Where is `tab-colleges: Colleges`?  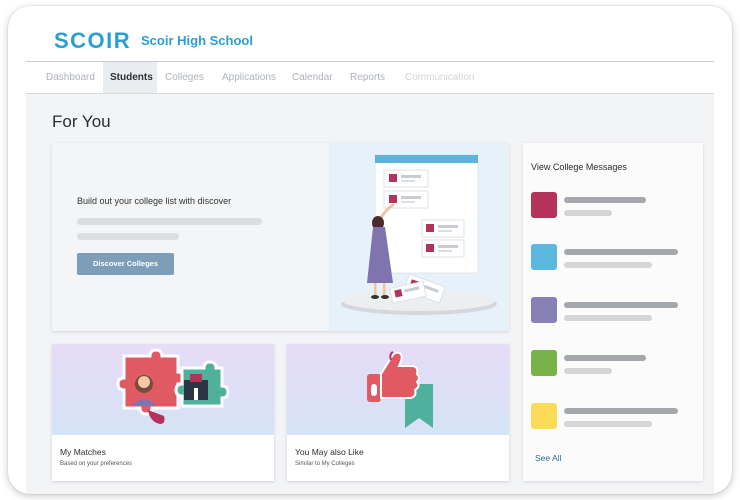
tab-colleges: Colleges is located at coordinates (184, 77).